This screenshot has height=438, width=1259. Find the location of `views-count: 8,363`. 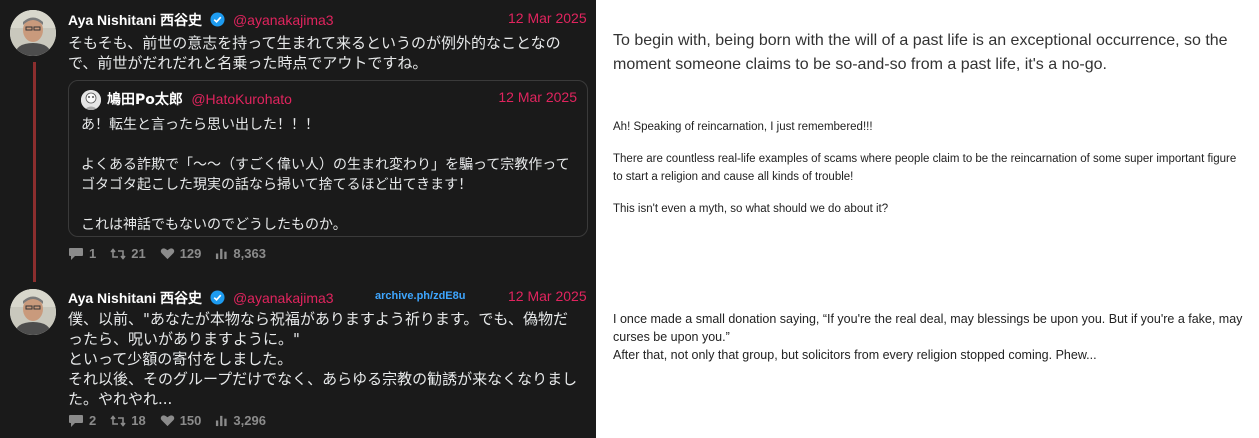

views-count: 8,363 is located at coordinates (240, 253).